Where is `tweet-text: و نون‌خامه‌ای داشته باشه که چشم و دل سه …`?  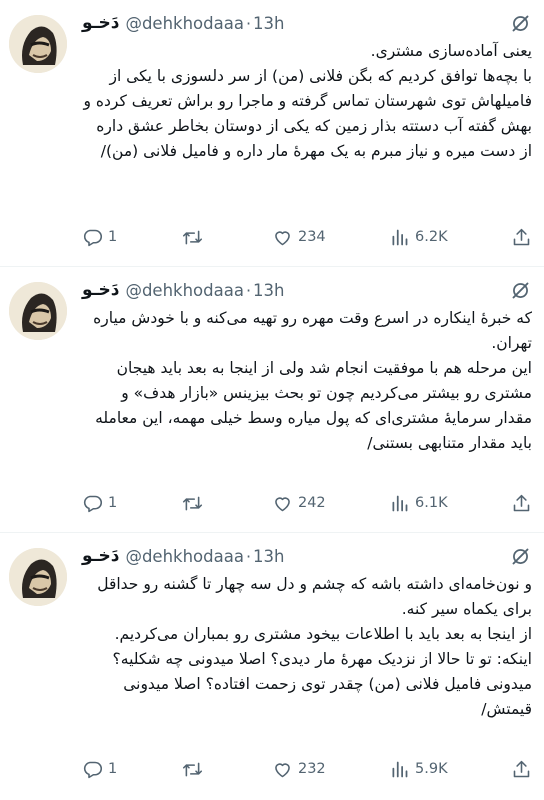 tweet-text: و نون‌خامه‌ای داشته باشه که چشم و دل سه … is located at coordinates (314, 646).